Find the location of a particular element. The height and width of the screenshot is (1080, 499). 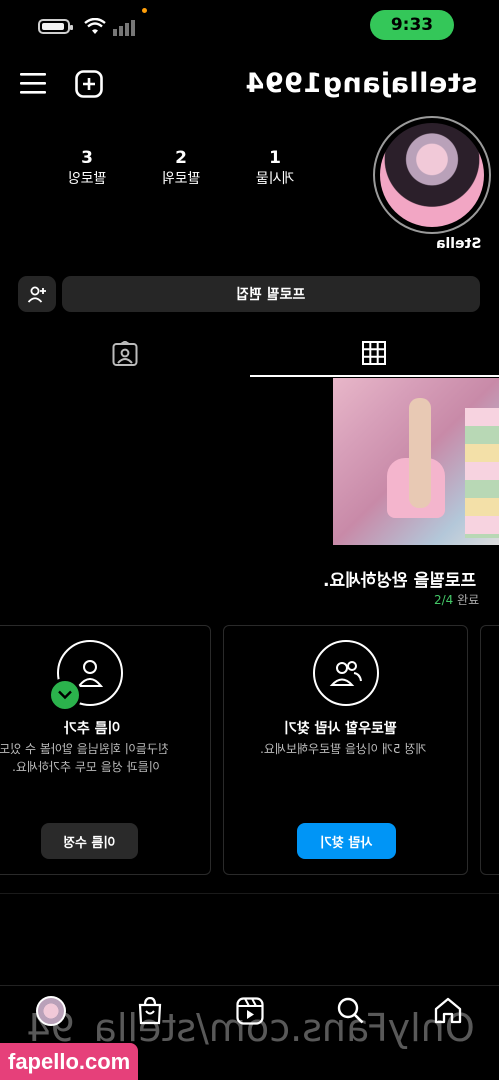

followers-stat: 2 팔로워 is located at coordinates (181, 169).